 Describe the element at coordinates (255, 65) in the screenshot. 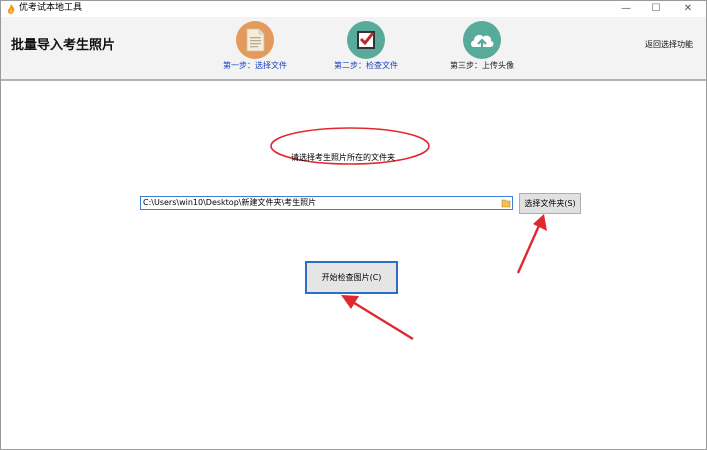

I see `step1-label: 第一步：选择文件` at that location.